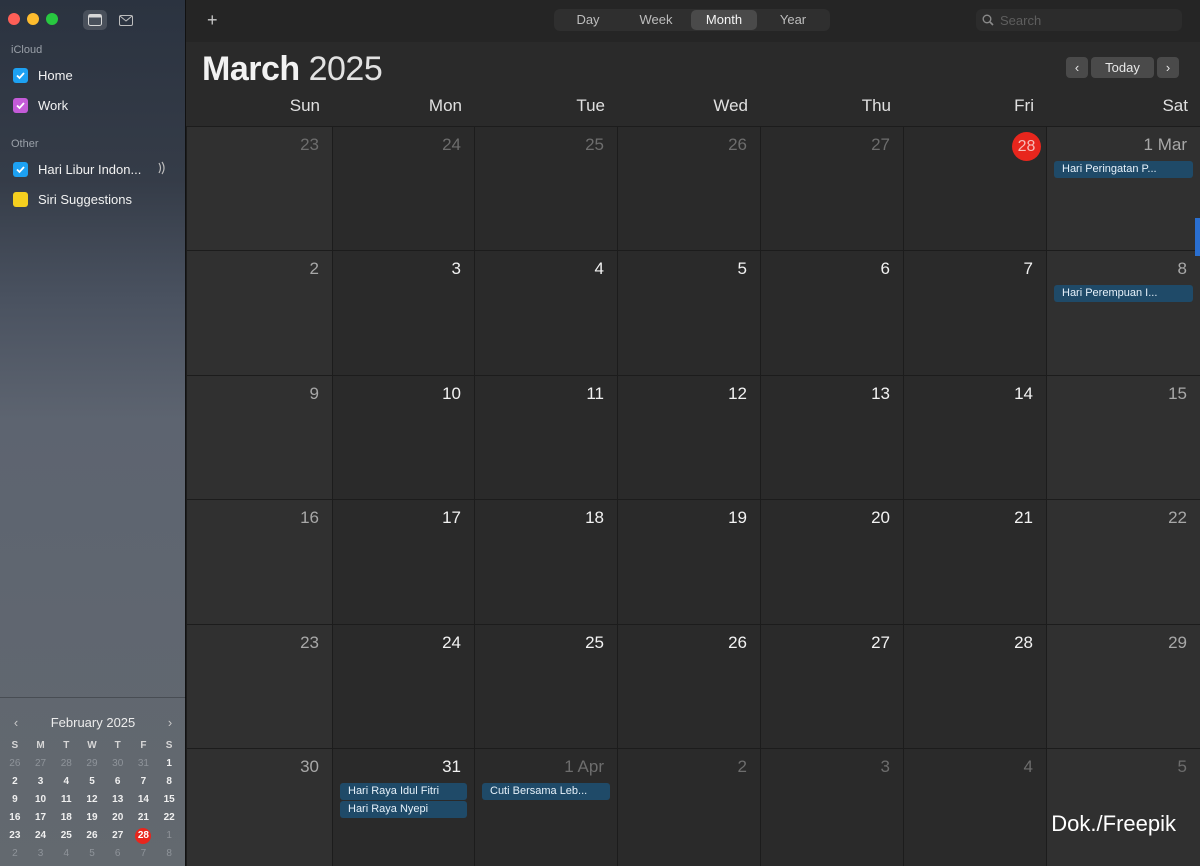 This screenshot has width=1200, height=866. Describe the element at coordinates (403, 437) in the screenshot. I see `day-cell: 10` at that location.